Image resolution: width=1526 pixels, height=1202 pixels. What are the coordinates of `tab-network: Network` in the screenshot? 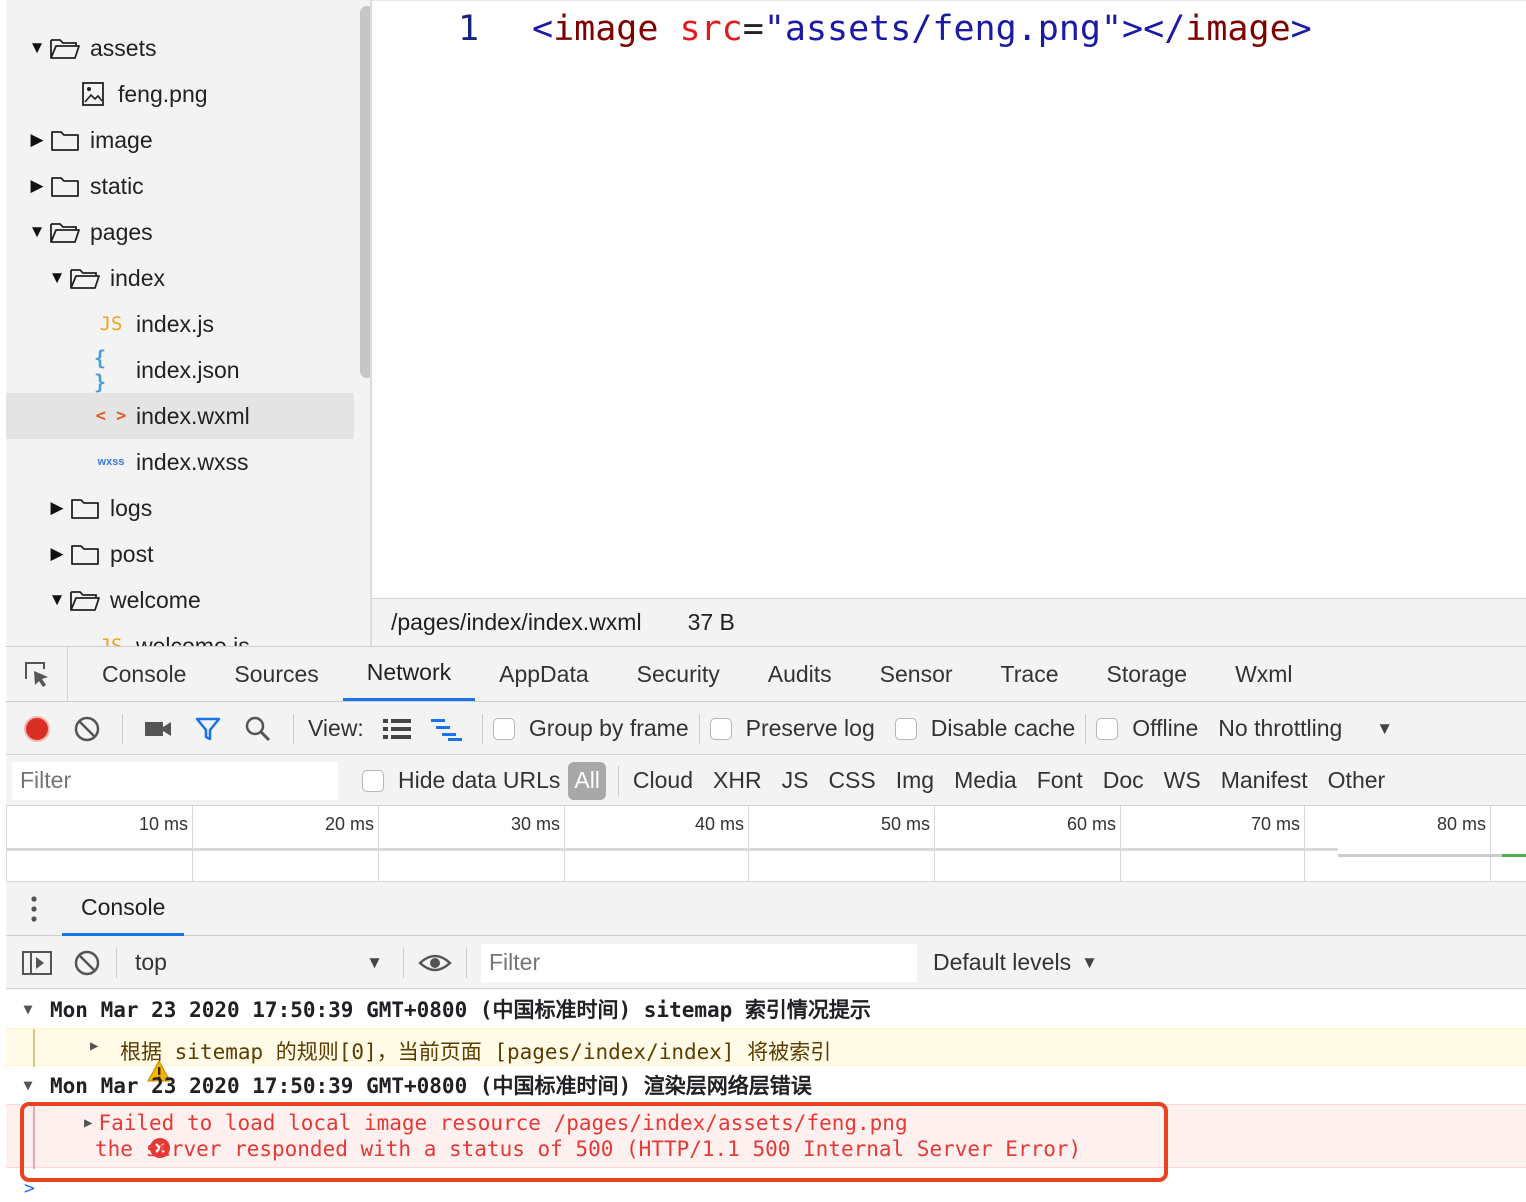 It's located at (409, 674).